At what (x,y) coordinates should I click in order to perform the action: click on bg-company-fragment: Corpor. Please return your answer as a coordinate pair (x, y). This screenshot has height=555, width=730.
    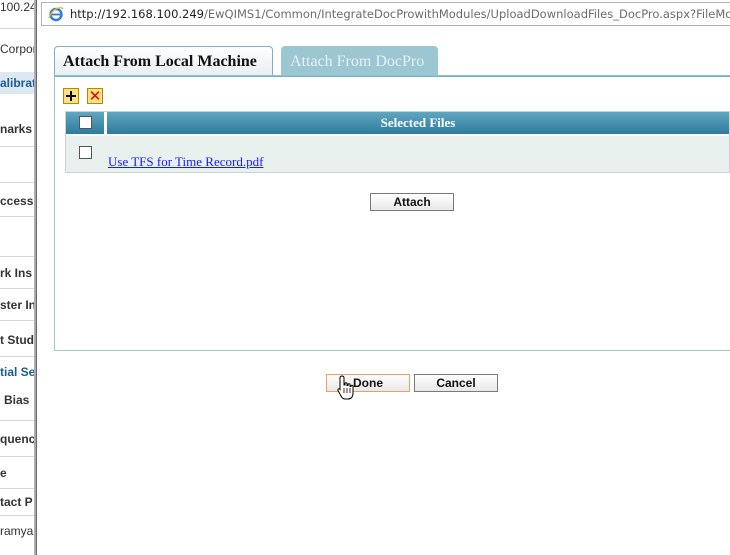
    Looking at the image, I should click on (18, 49).